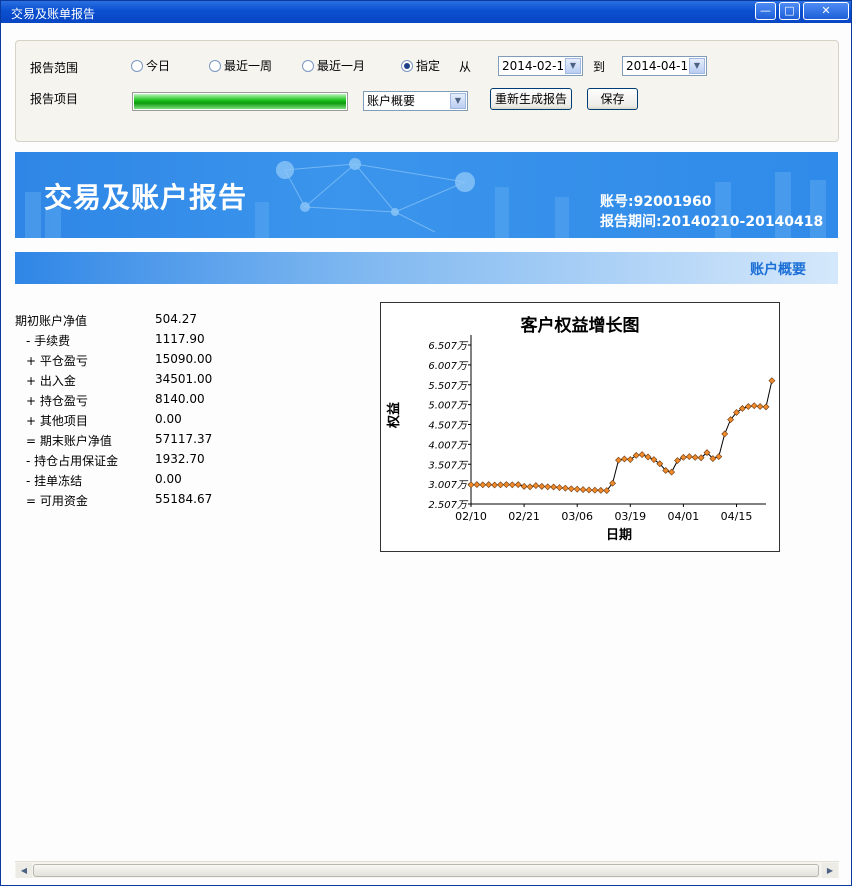  I want to click on summary-label: = 期末账户净值, so click(69, 441).